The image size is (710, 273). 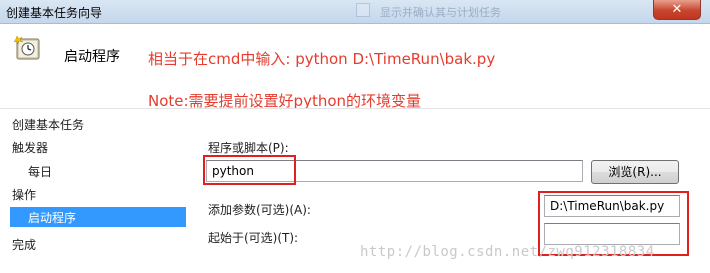 I want to click on page-title: 启动程序, so click(x=92, y=57).